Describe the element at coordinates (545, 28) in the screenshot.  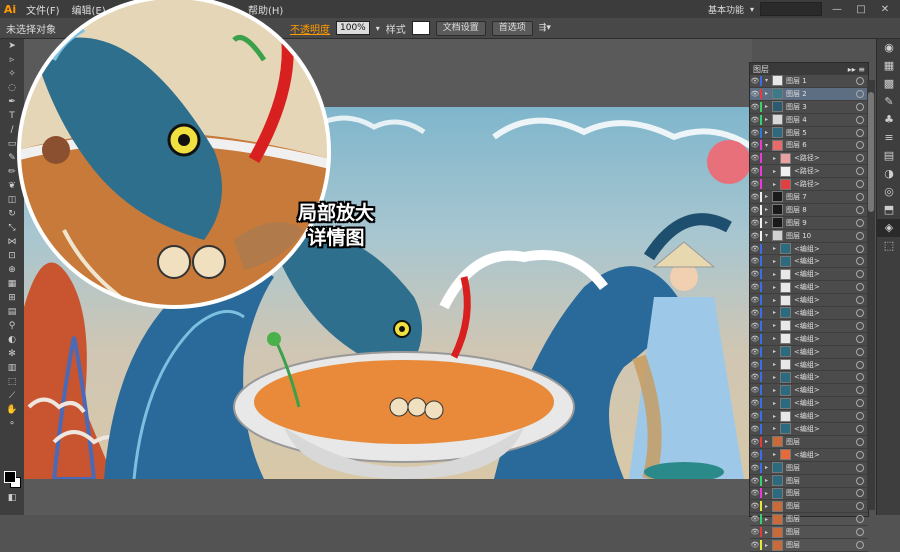
I see `arrange-icon: ⇶▾` at that location.